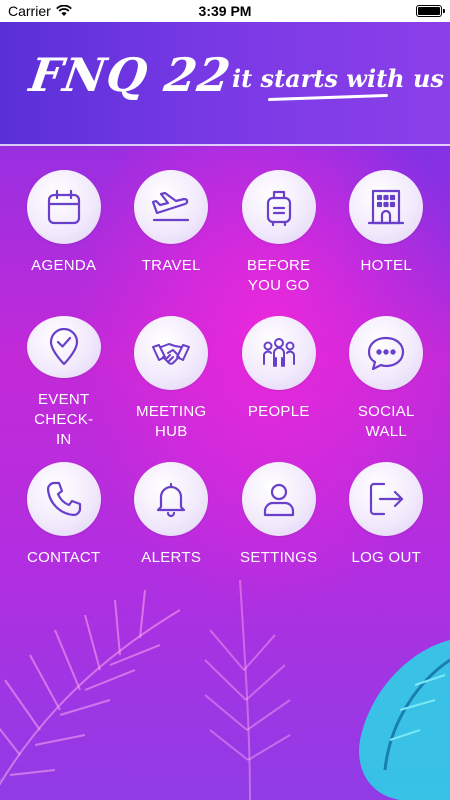 The width and height of the screenshot is (450, 800). What do you see at coordinates (130, 75) in the screenshot?
I see `event-logo: FNQ 22` at bounding box center [130, 75].